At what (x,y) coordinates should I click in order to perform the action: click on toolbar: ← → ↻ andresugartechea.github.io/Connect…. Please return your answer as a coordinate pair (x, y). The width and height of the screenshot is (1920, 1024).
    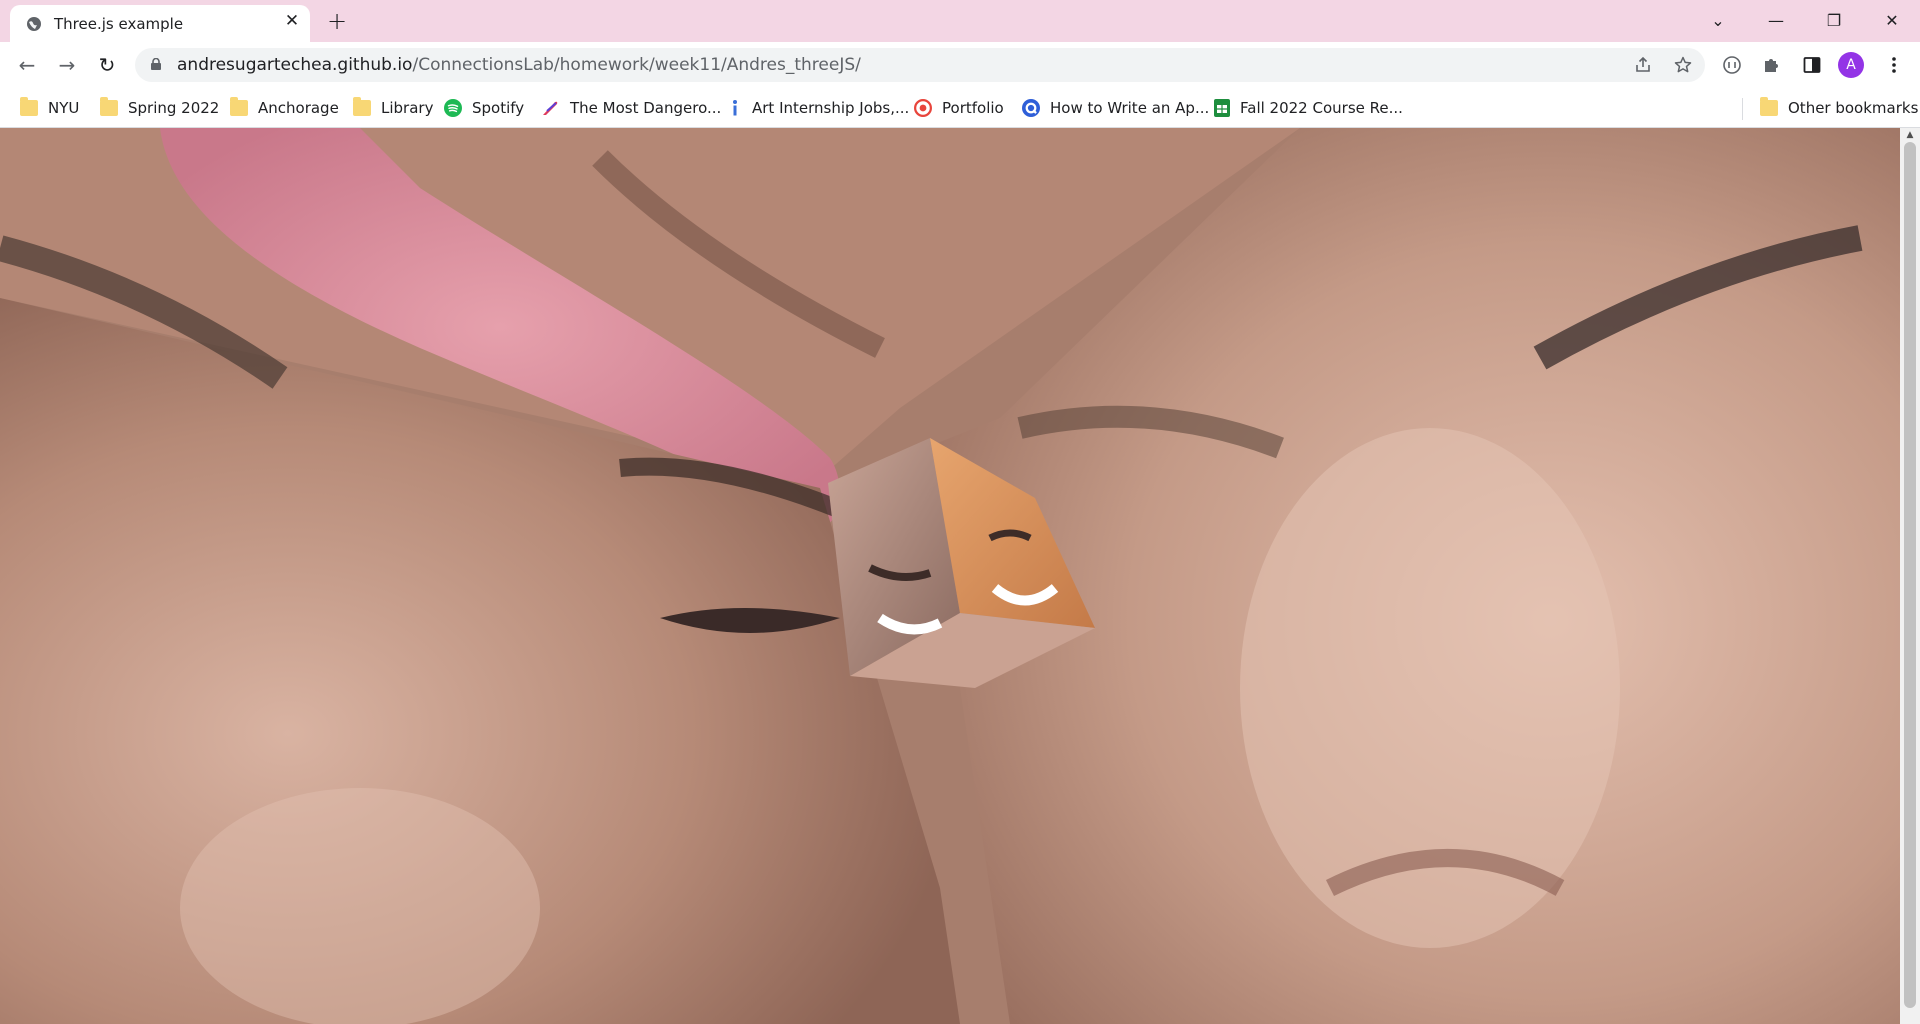
    Looking at the image, I should click on (960, 65).